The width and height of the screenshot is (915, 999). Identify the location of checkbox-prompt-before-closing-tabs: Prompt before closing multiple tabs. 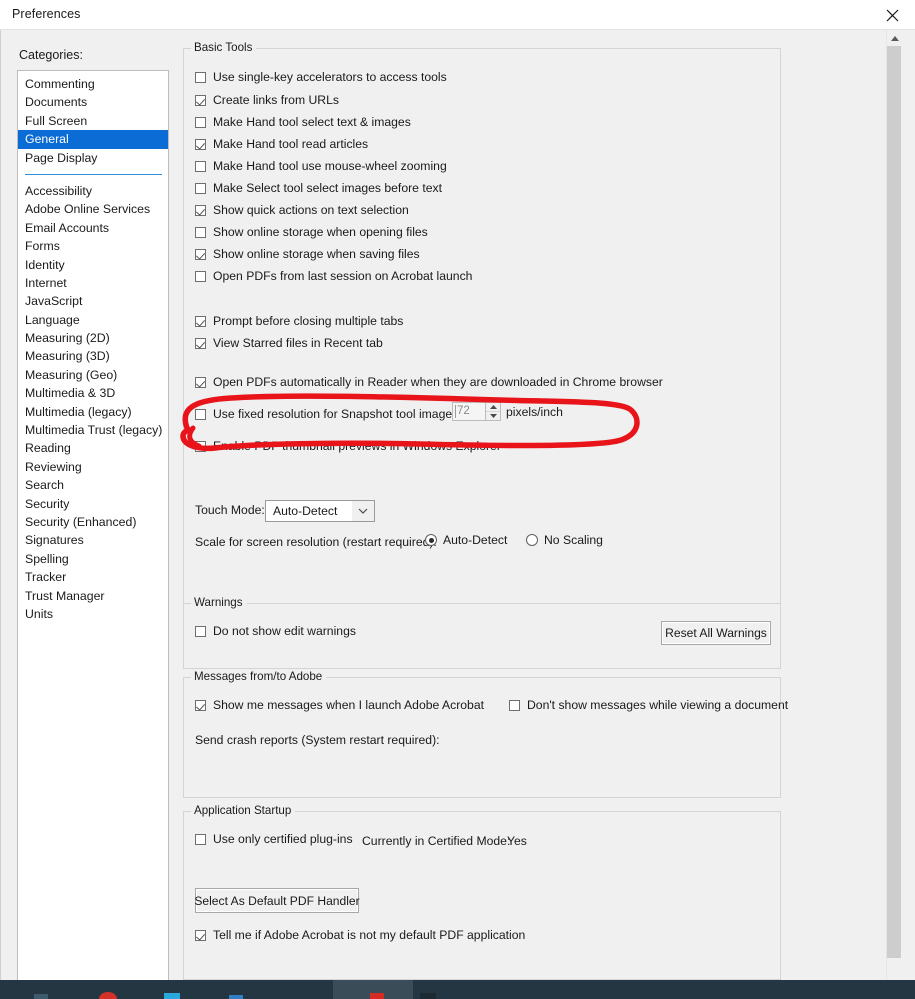
(299, 321).